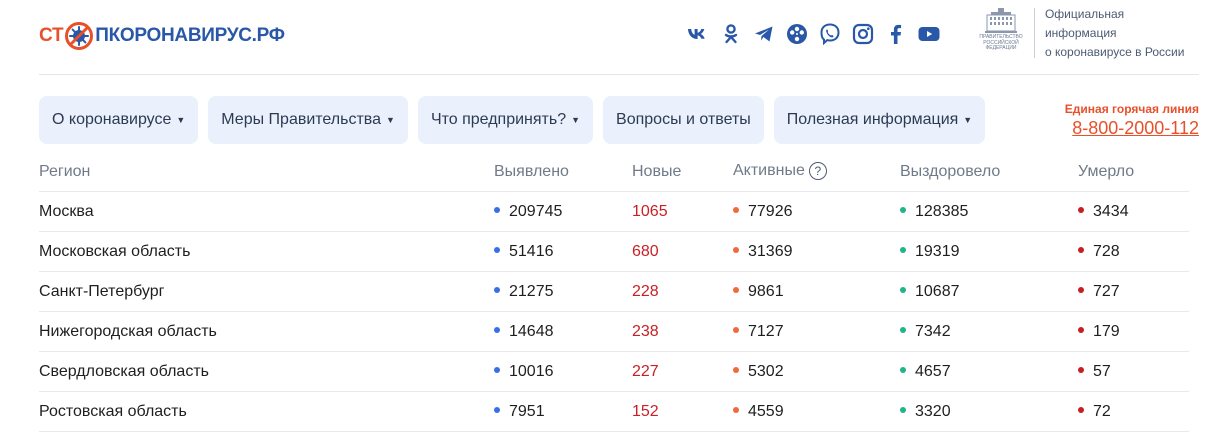 This screenshot has width=1226, height=433. I want to click on cell-active: 5302, so click(816, 372).